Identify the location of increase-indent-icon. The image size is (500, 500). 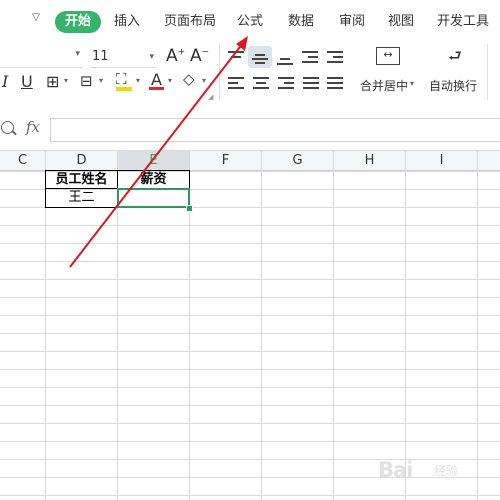
(335, 57).